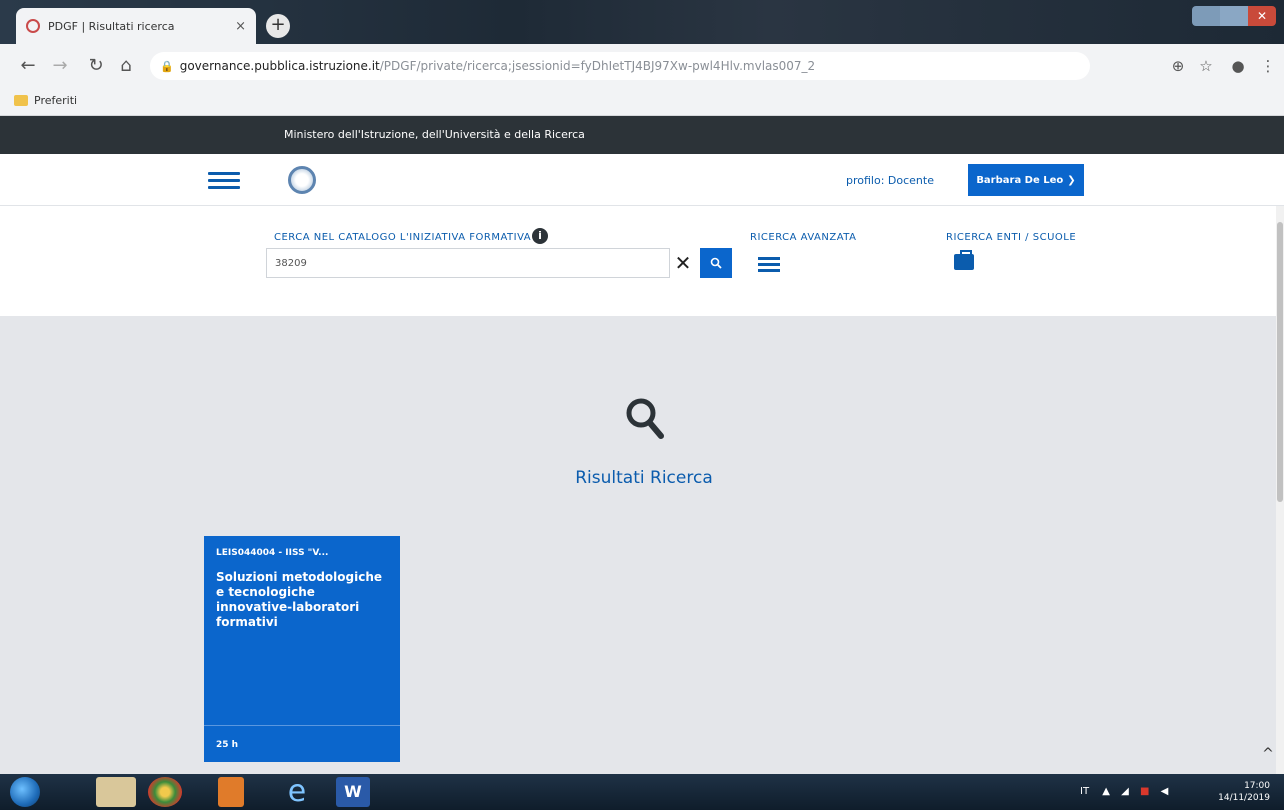 This screenshot has height=810, width=1284. What do you see at coordinates (1071, 180) in the screenshot?
I see `chevron-down-icon: ❯` at bounding box center [1071, 180].